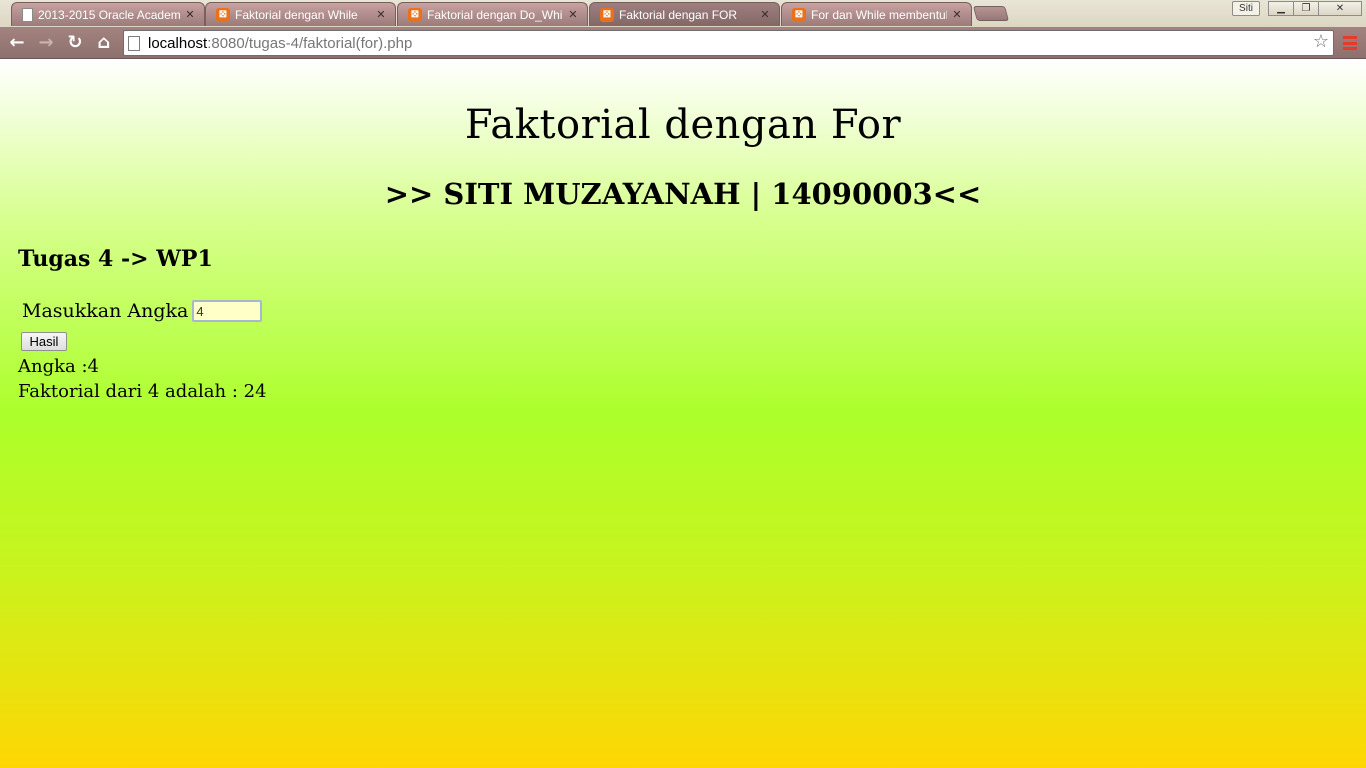 The height and width of the screenshot is (768, 1366). What do you see at coordinates (1321, 42) in the screenshot?
I see `bookmark-star-icon: ☆` at bounding box center [1321, 42].